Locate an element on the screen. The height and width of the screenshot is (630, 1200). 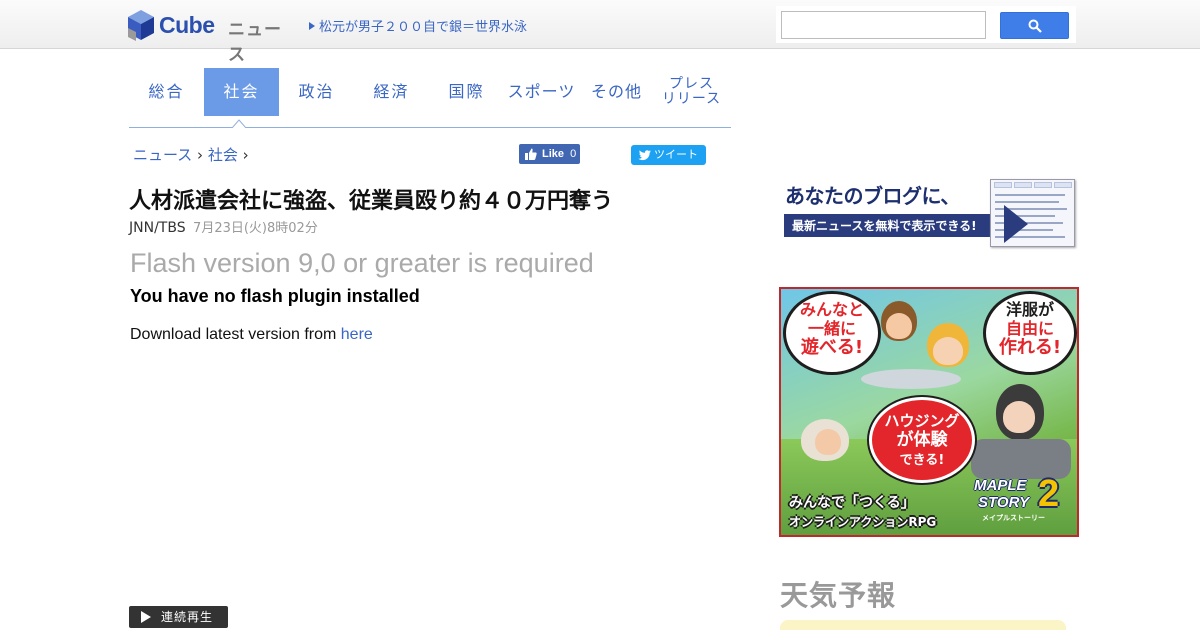
logo-maple-text: MAPLE is located at coordinates (1000, 485).